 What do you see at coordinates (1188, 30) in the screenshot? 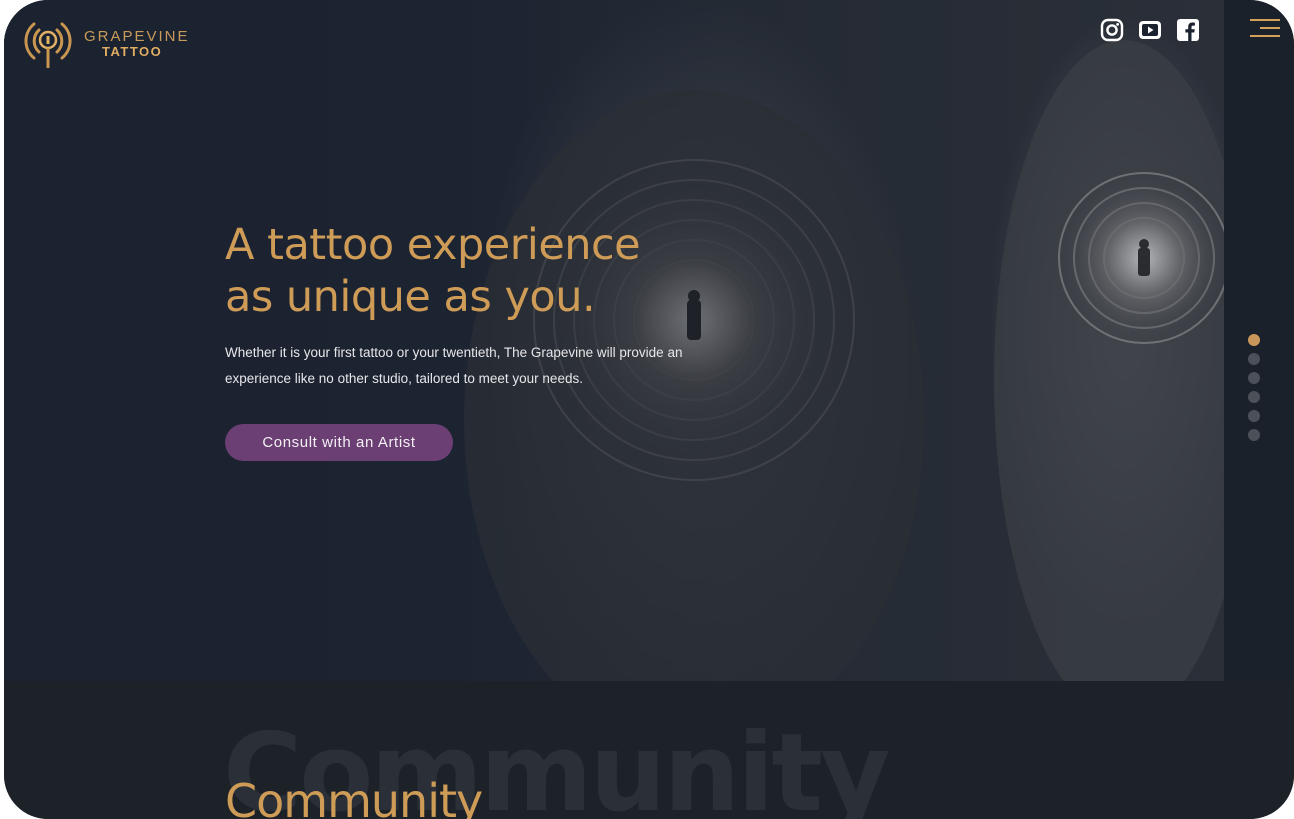
I see `facebook-icon` at bounding box center [1188, 30].